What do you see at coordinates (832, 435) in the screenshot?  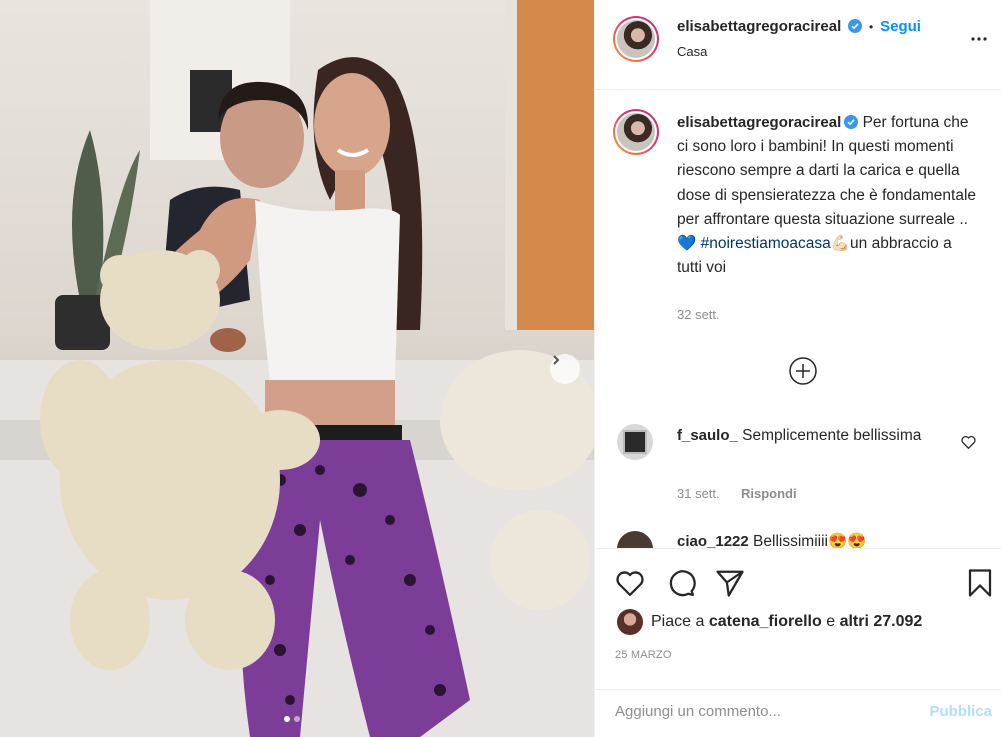 I see `comment-text: Semplicemente bellissima` at bounding box center [832, 435].